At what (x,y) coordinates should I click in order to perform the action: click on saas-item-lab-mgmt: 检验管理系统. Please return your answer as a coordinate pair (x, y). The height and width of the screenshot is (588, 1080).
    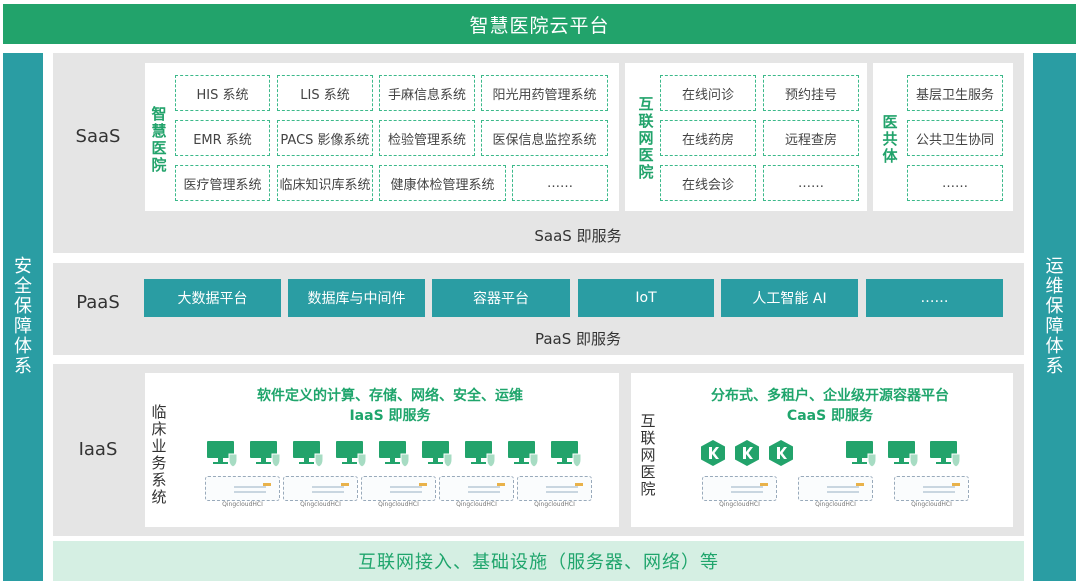
    Looking at the image, I should click on (427, 138).